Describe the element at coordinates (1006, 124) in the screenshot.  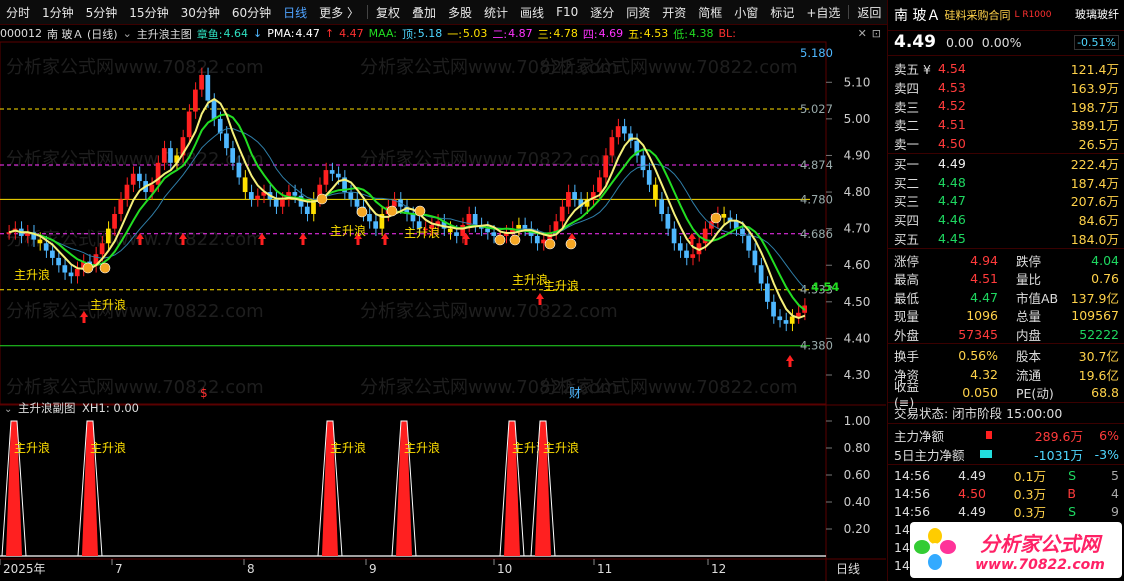
I see `asks-row: 卖二 4.51 389.1万` at that location.